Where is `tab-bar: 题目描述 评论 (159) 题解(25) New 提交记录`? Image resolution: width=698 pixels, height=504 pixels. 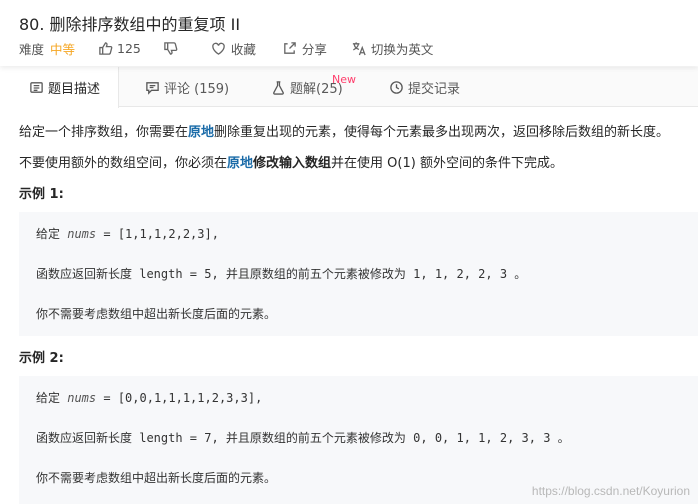
tab-bar: 题目描述 评论 (159) 题解(25) New 提交记录 is located at coordinates (349, 87).